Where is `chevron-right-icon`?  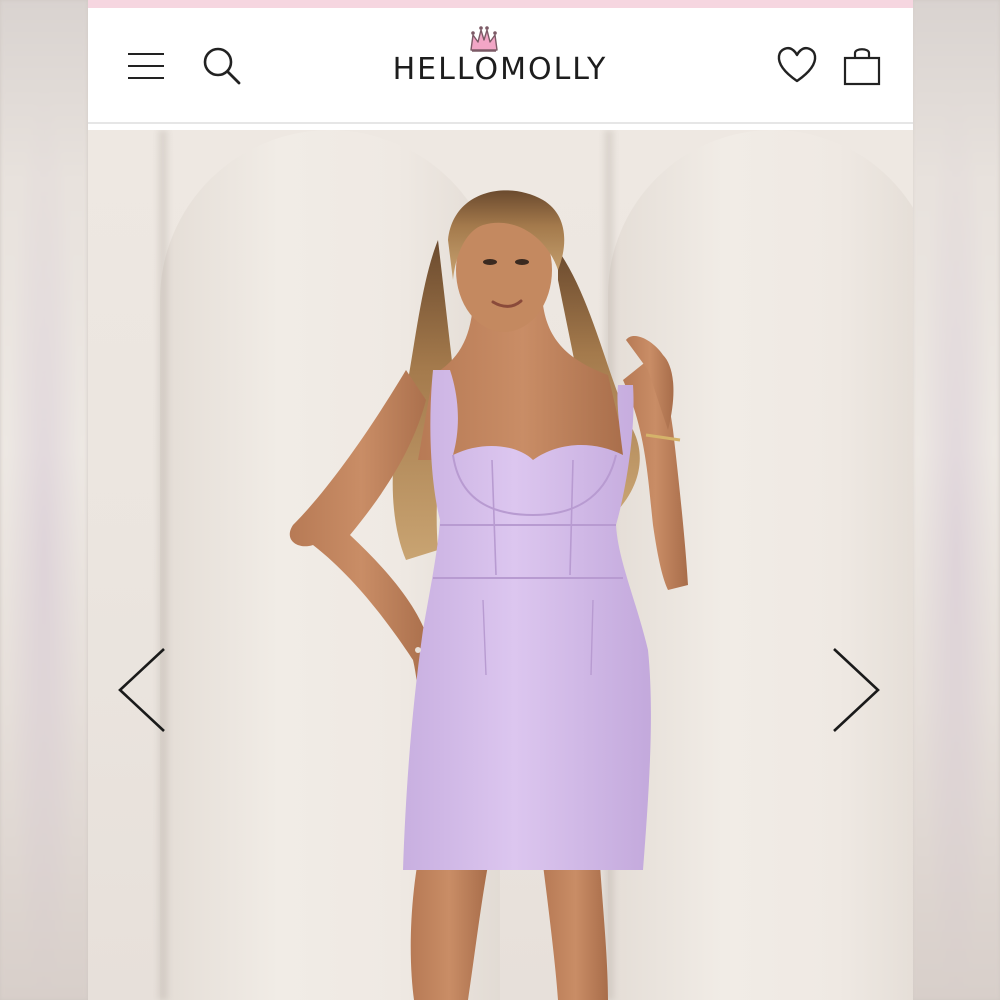 chevron-right-icon is located at coordinates (856, 690).